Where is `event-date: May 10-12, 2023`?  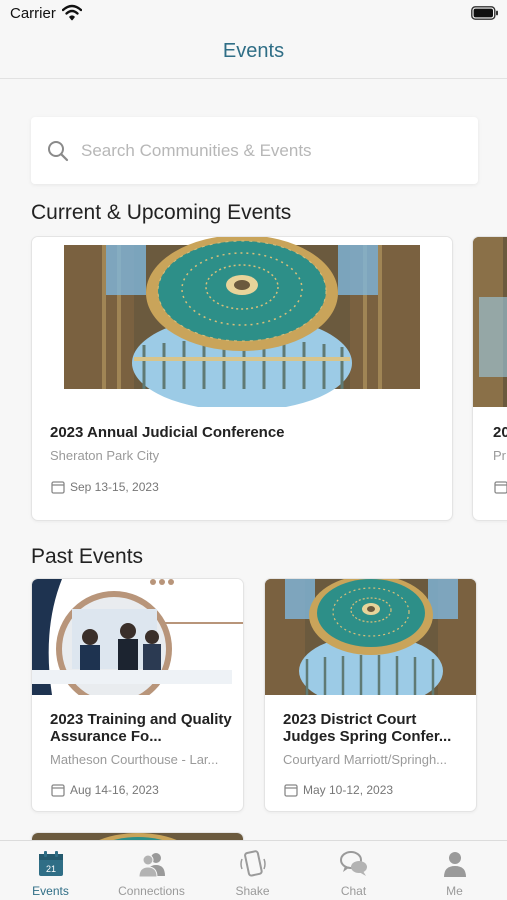 event-date: May 10-12, 2023 is located at coordinates (348, 790).